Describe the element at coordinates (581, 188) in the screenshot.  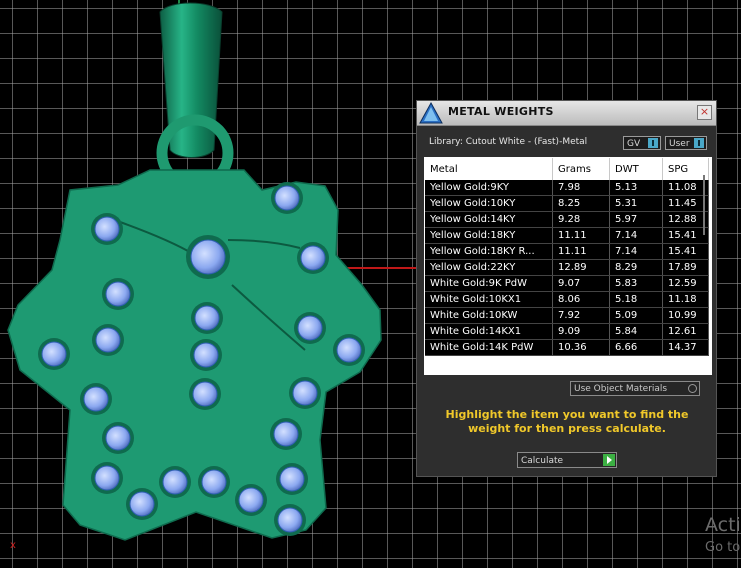
I see `table-cell: 7.98` at that location.